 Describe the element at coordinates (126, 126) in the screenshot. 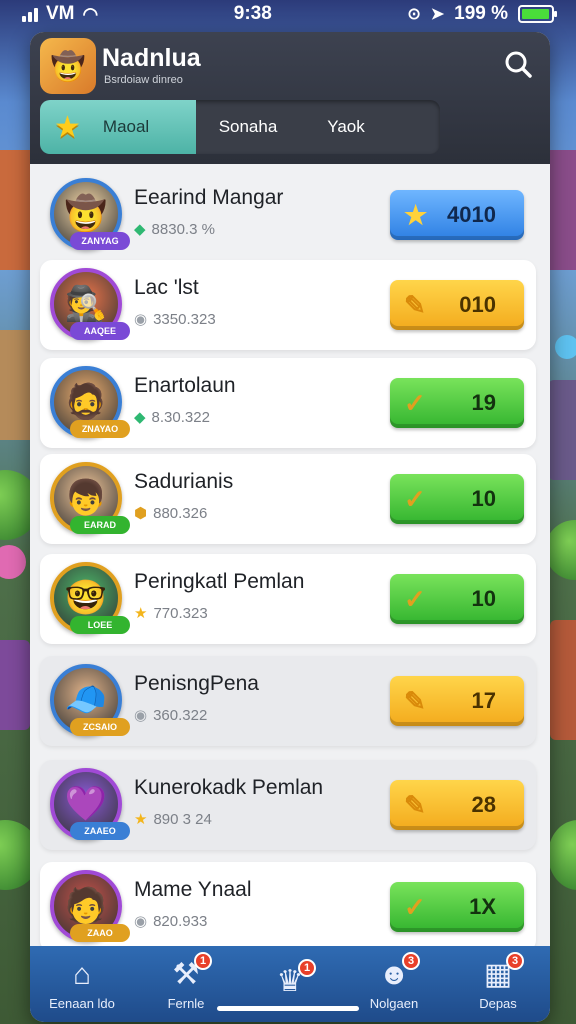

I see `tab-label: Maoal` at that location.